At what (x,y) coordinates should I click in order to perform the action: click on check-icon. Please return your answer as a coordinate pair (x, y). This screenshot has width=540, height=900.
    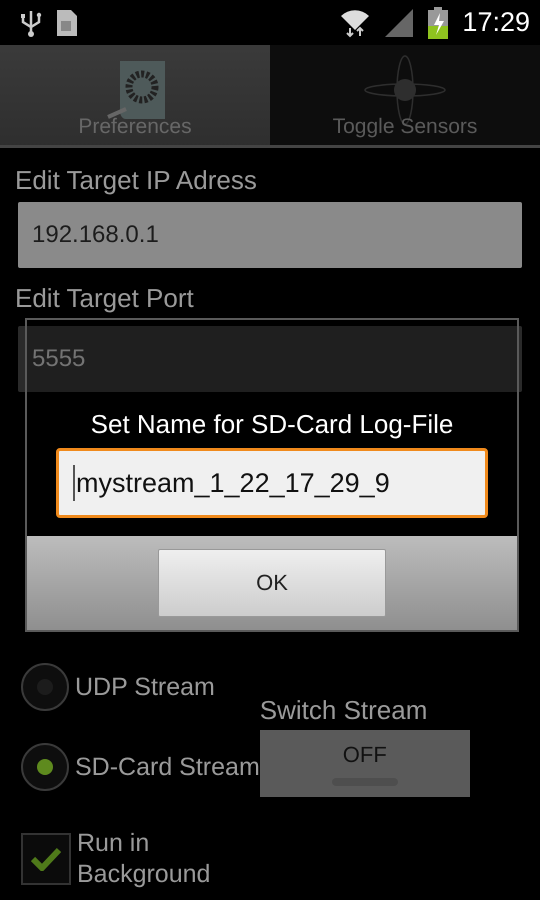
    Looking at the image, I should click on (46, 859).